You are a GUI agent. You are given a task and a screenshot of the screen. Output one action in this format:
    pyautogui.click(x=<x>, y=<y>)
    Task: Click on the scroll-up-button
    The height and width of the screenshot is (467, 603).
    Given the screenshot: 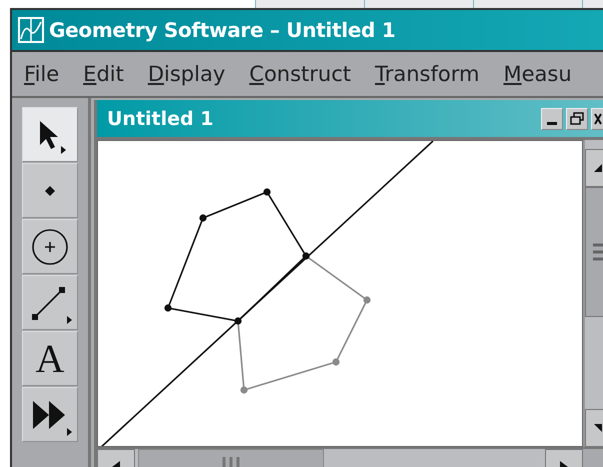 What is the action you would take?
    pyautogui.click(x=594, y=168)
    